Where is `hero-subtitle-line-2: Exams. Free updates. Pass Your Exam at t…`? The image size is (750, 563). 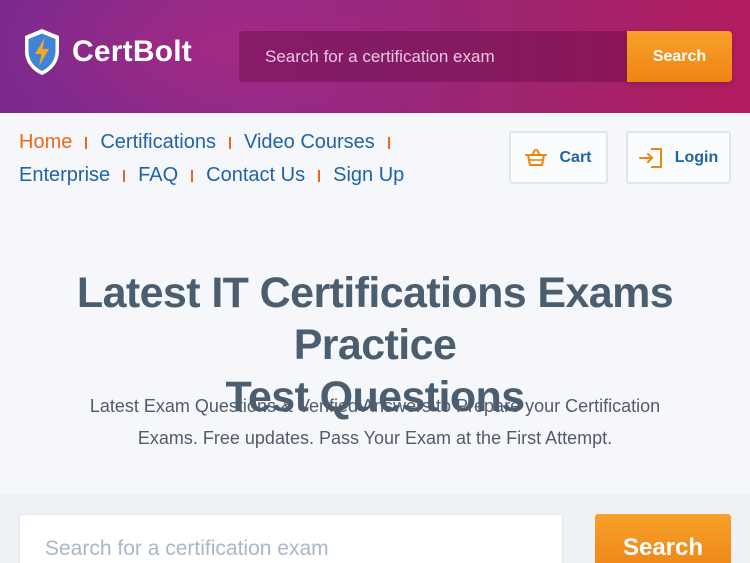
hero-subtitle-line-2: Exams. Free updates. Pass Your Exam at t… is located at coordinates (375, 438).